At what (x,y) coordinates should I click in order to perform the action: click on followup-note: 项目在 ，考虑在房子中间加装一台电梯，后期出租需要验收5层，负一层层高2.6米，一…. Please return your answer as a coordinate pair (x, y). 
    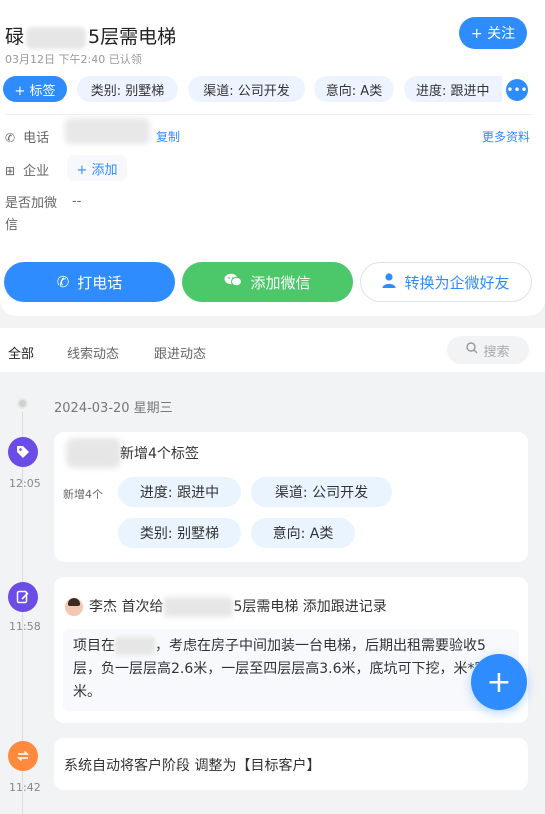
    Looking at the image, I should click on (291, 670).